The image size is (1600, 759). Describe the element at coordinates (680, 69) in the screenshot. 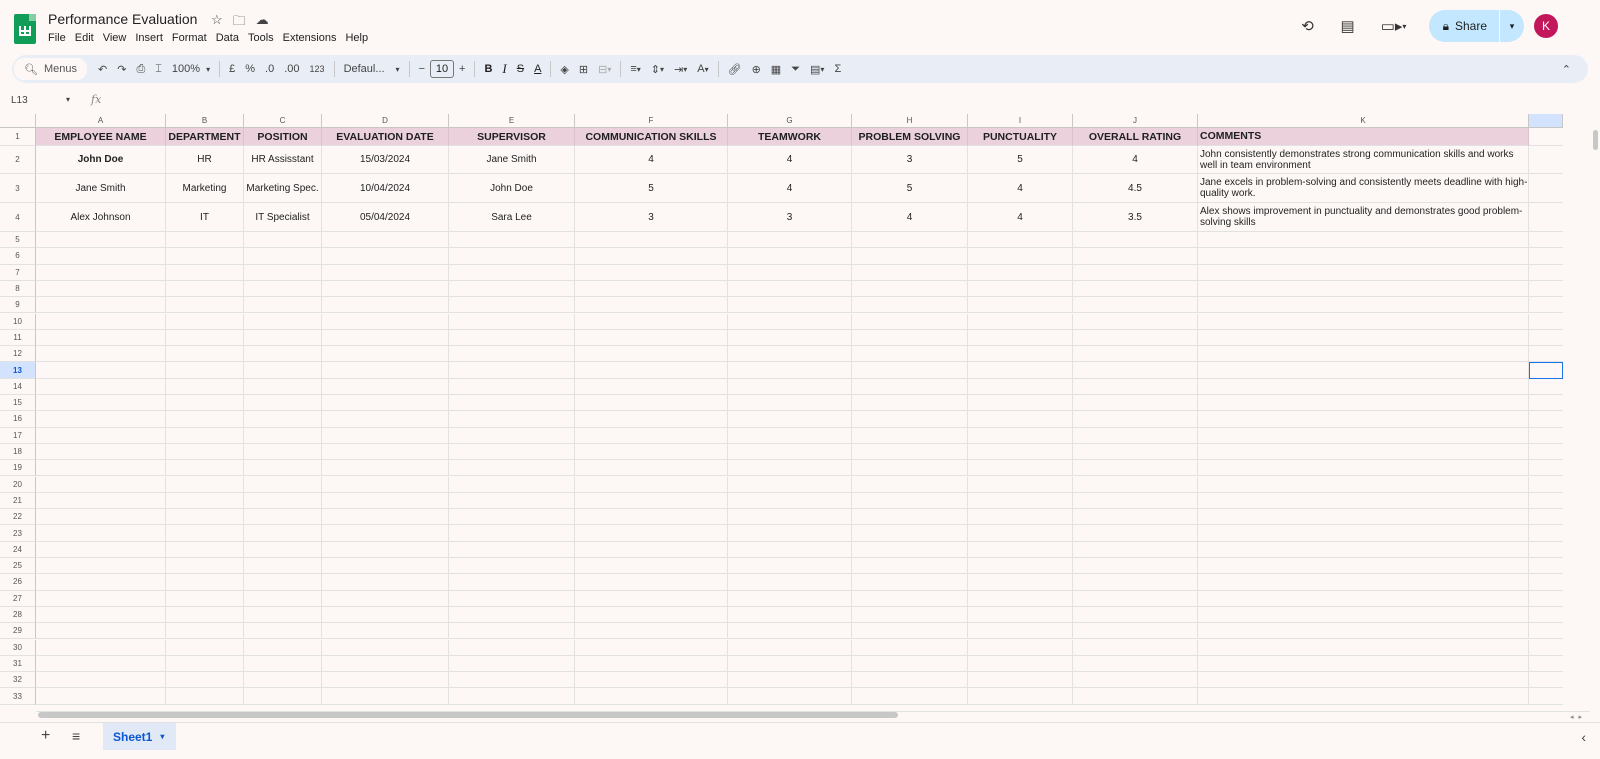

I see `text-wrapping-icon: ⇥ ▾` at that location.